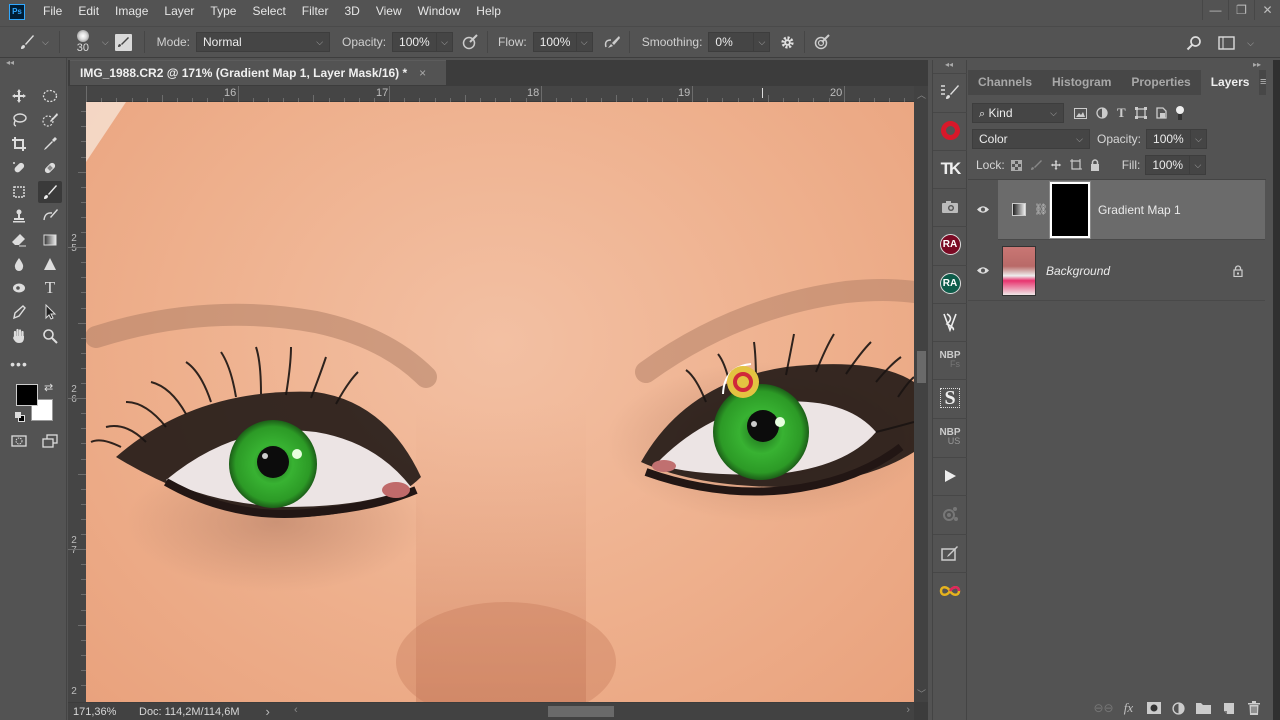 The height and width of the screenshot is (720, 1280). Describe the element at coordinates (1153, 708) in the screenshot. I see `add-mask-button` at that location.